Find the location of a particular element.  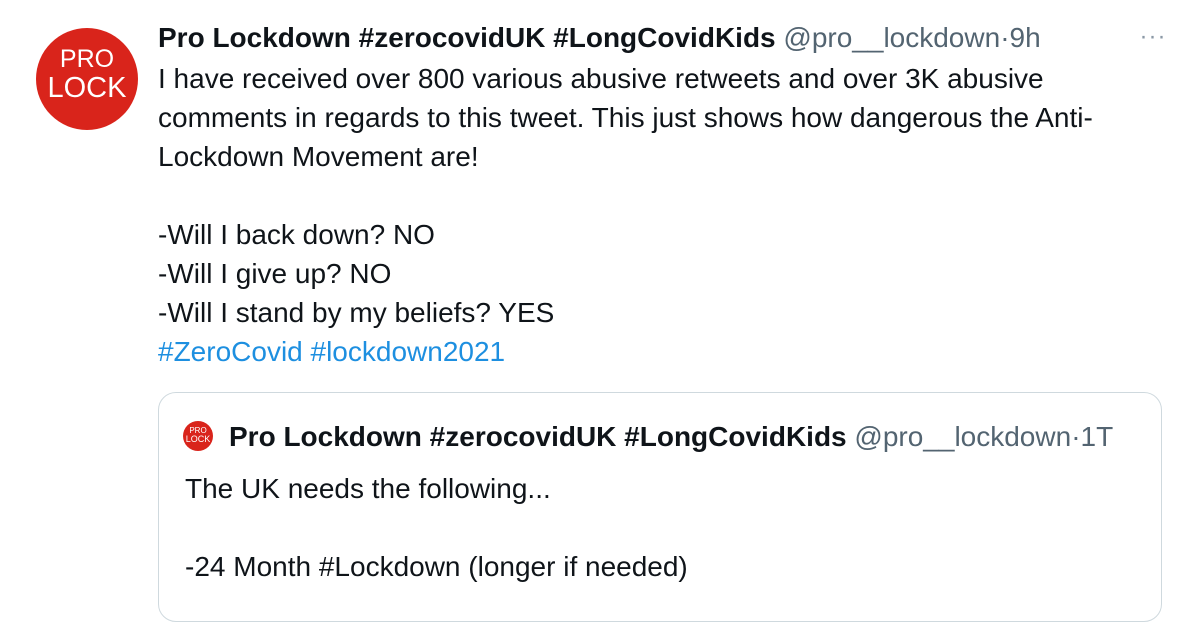

tweet-text-line: -Will I give up? NO is located at coordinates (275, 273).